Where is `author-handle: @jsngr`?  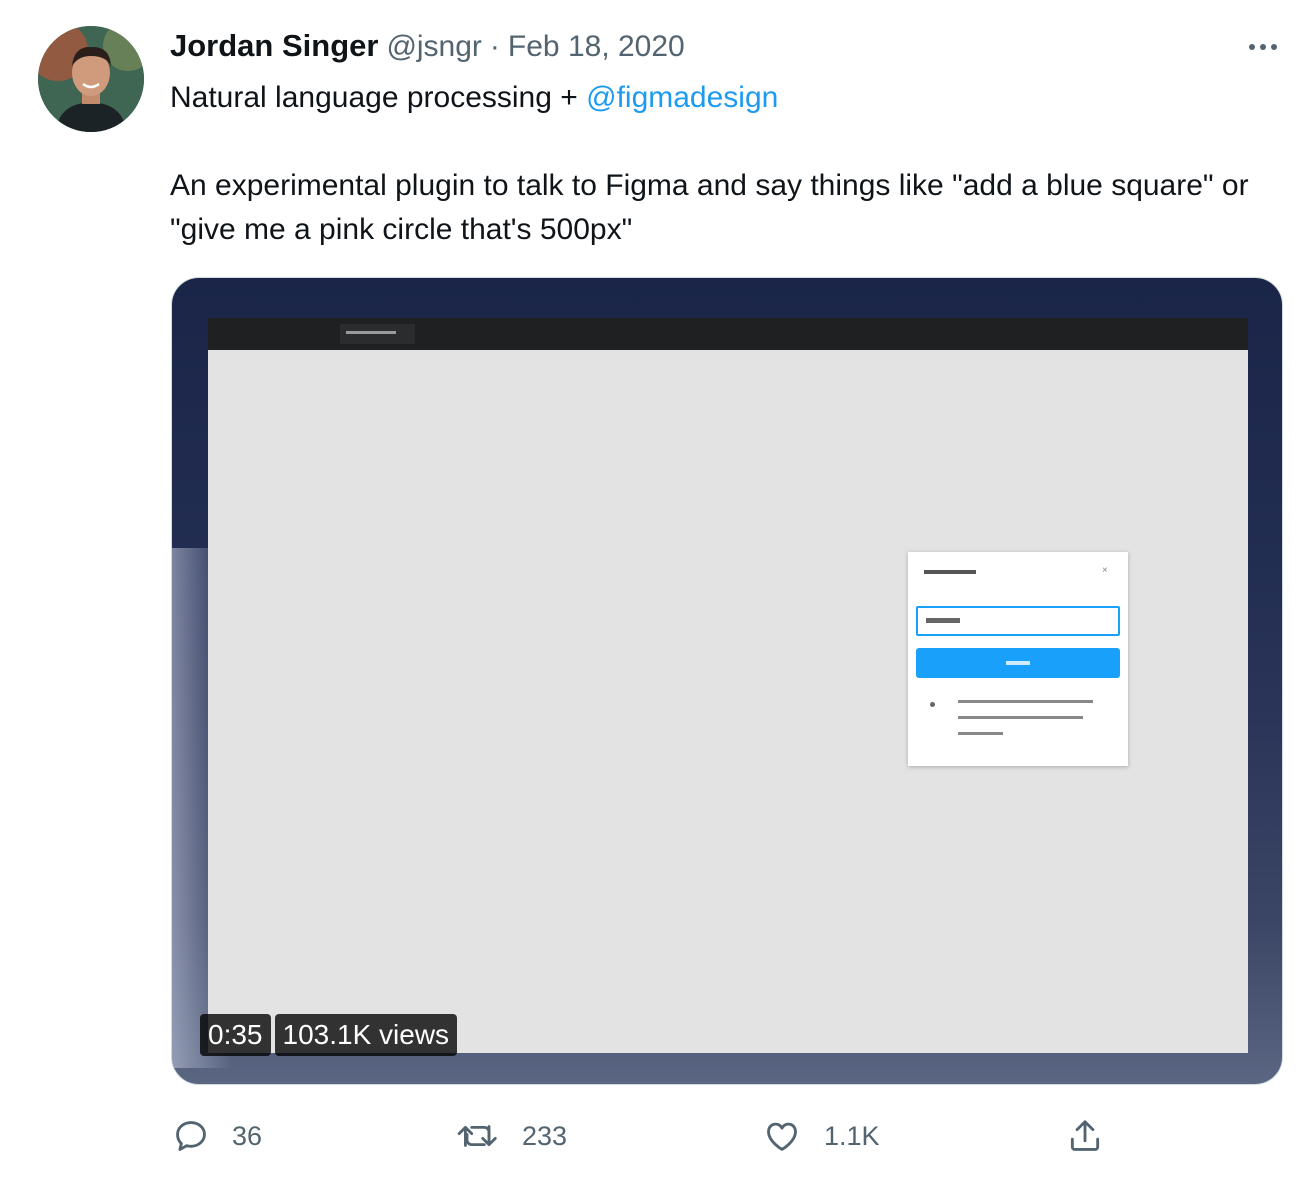
author-handle: @jsngr is located at coordinates (433, 47).